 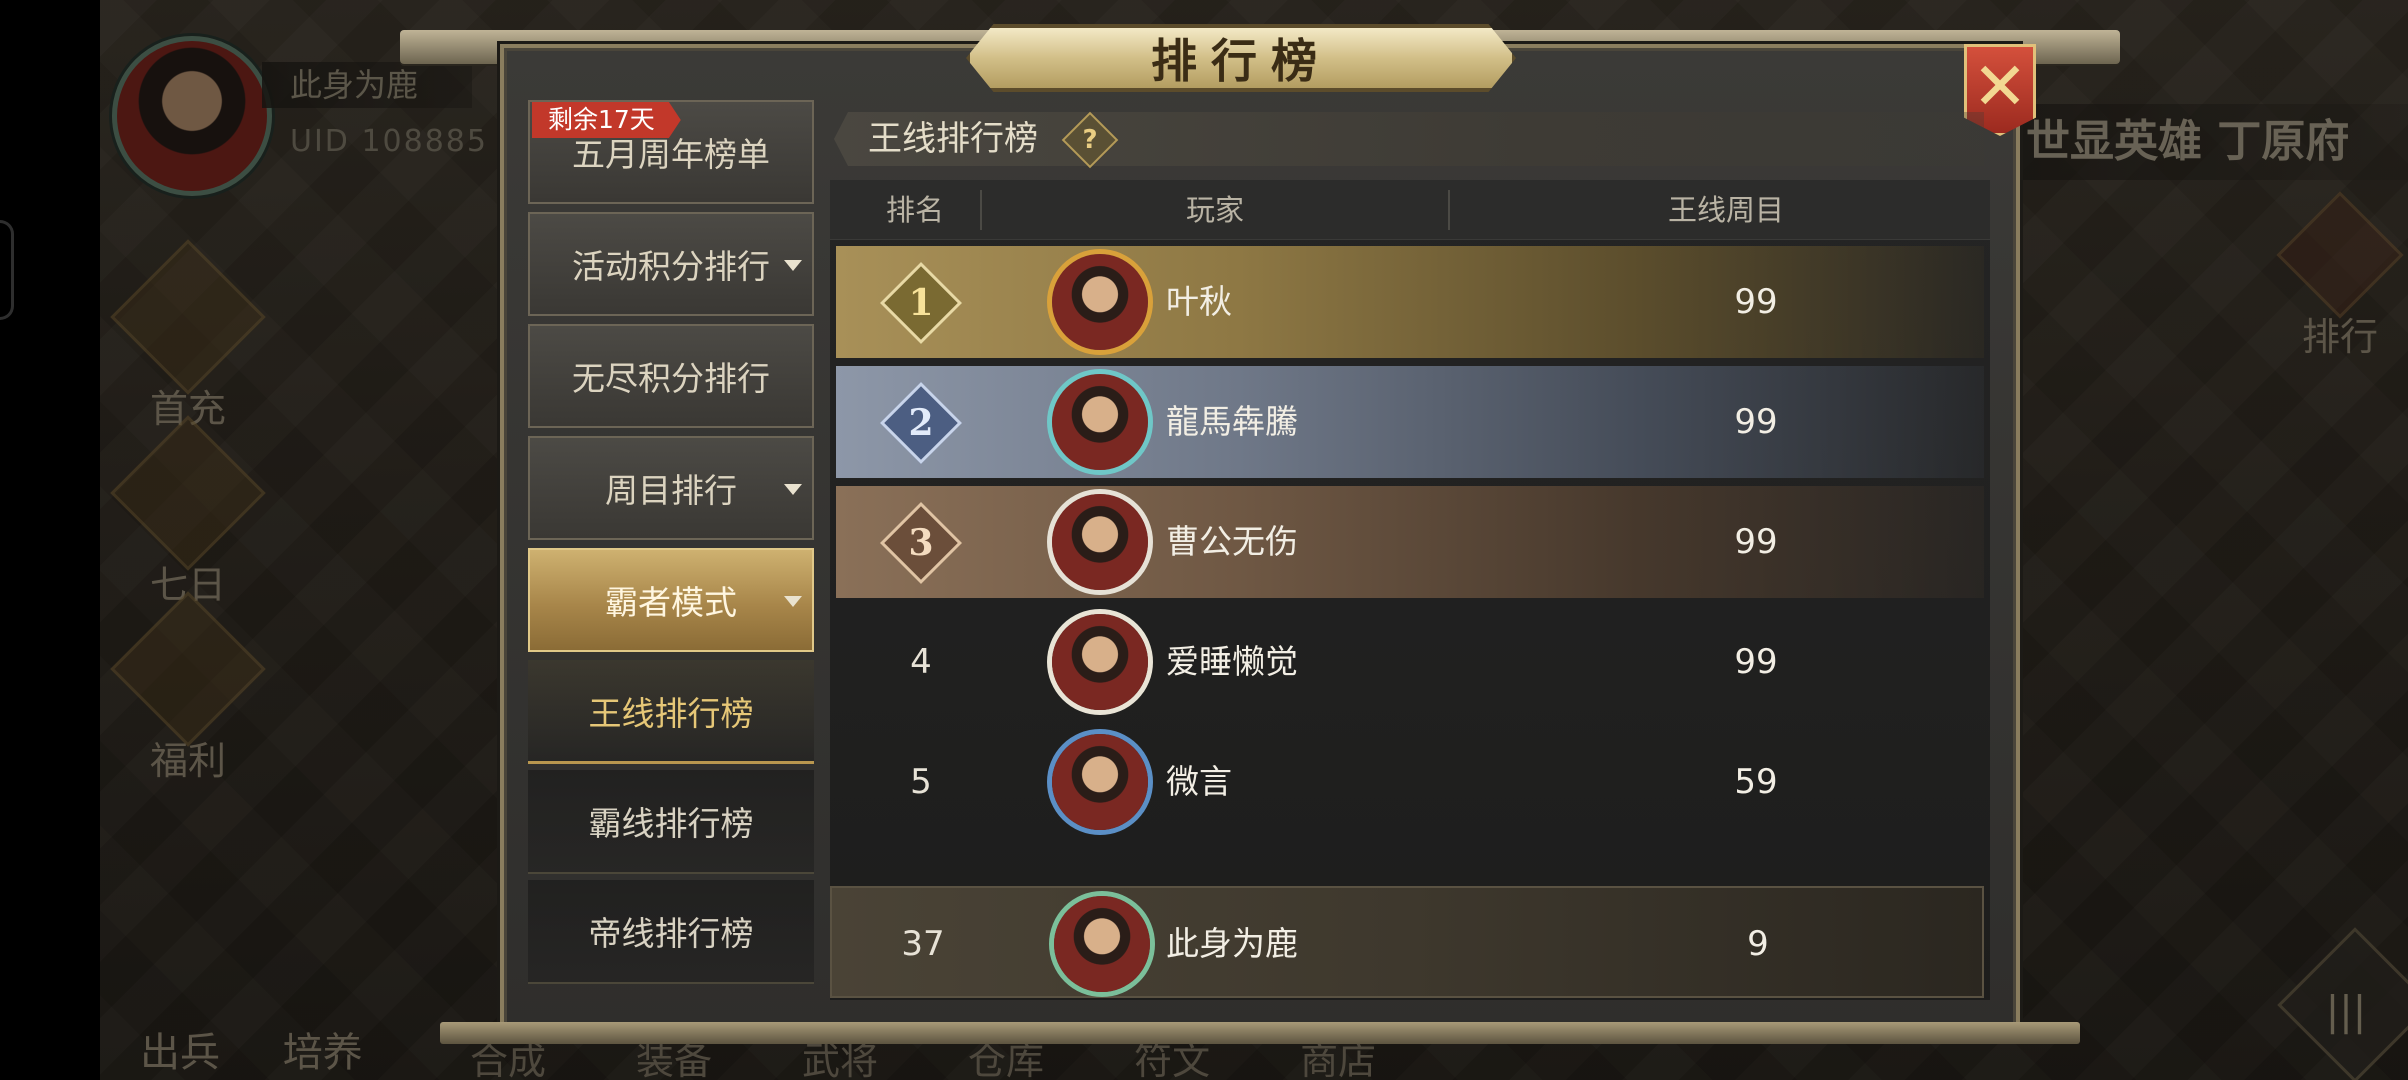 What do you see at coordinates (1241, 61) in the screenshot?
I see `panel-title: 排行榜` at bounding box center [1241, 61].